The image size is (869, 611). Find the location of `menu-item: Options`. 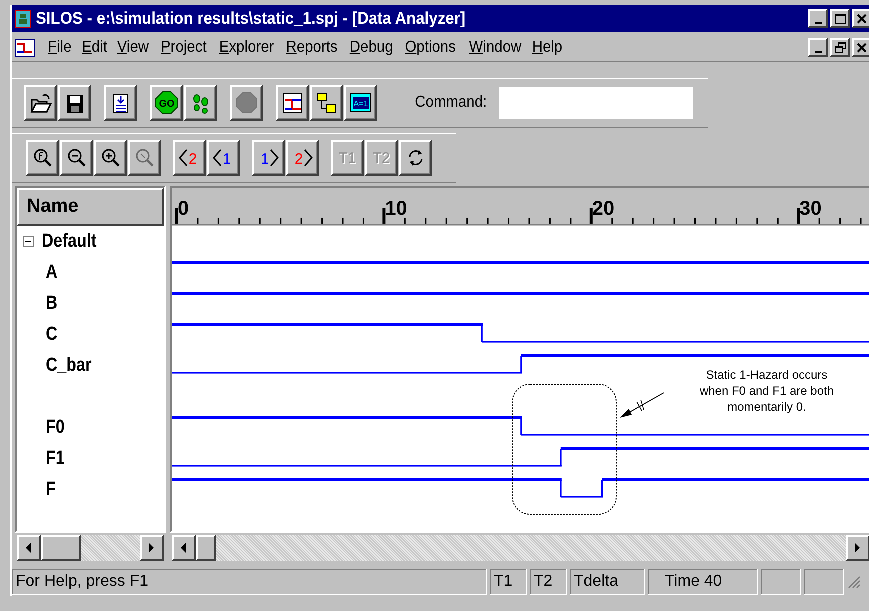

menu-item: Options is located at coordinates (431, 47).